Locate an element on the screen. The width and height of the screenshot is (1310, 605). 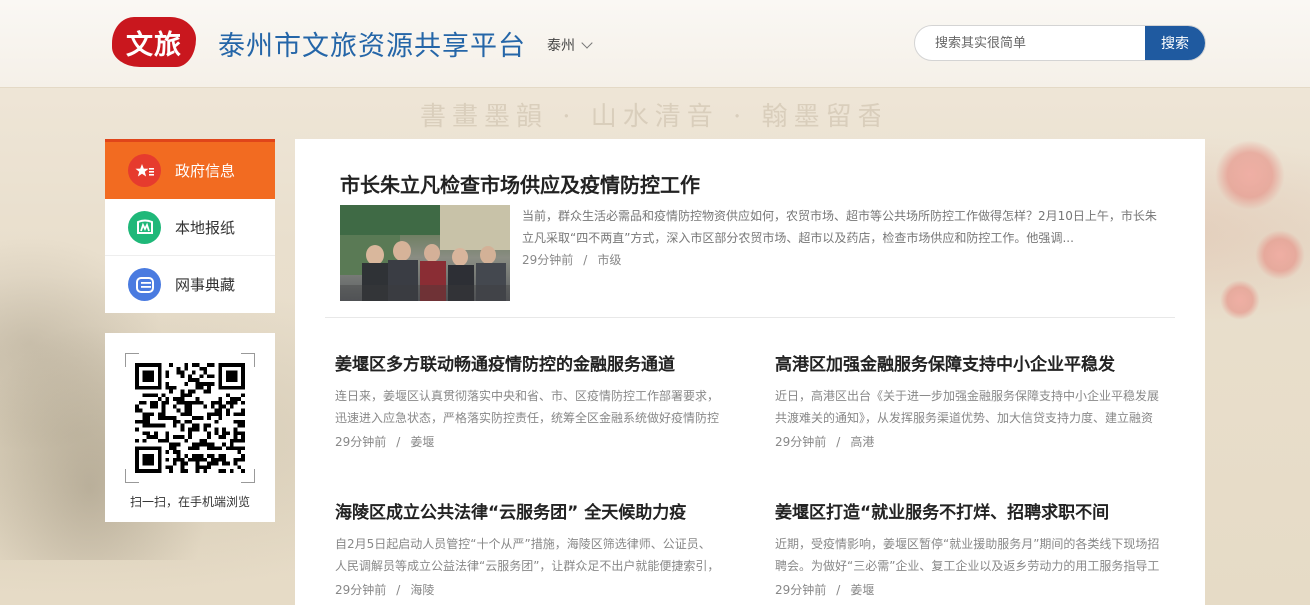
search-bar: 搜索 is located at coordinates (1060, 43).